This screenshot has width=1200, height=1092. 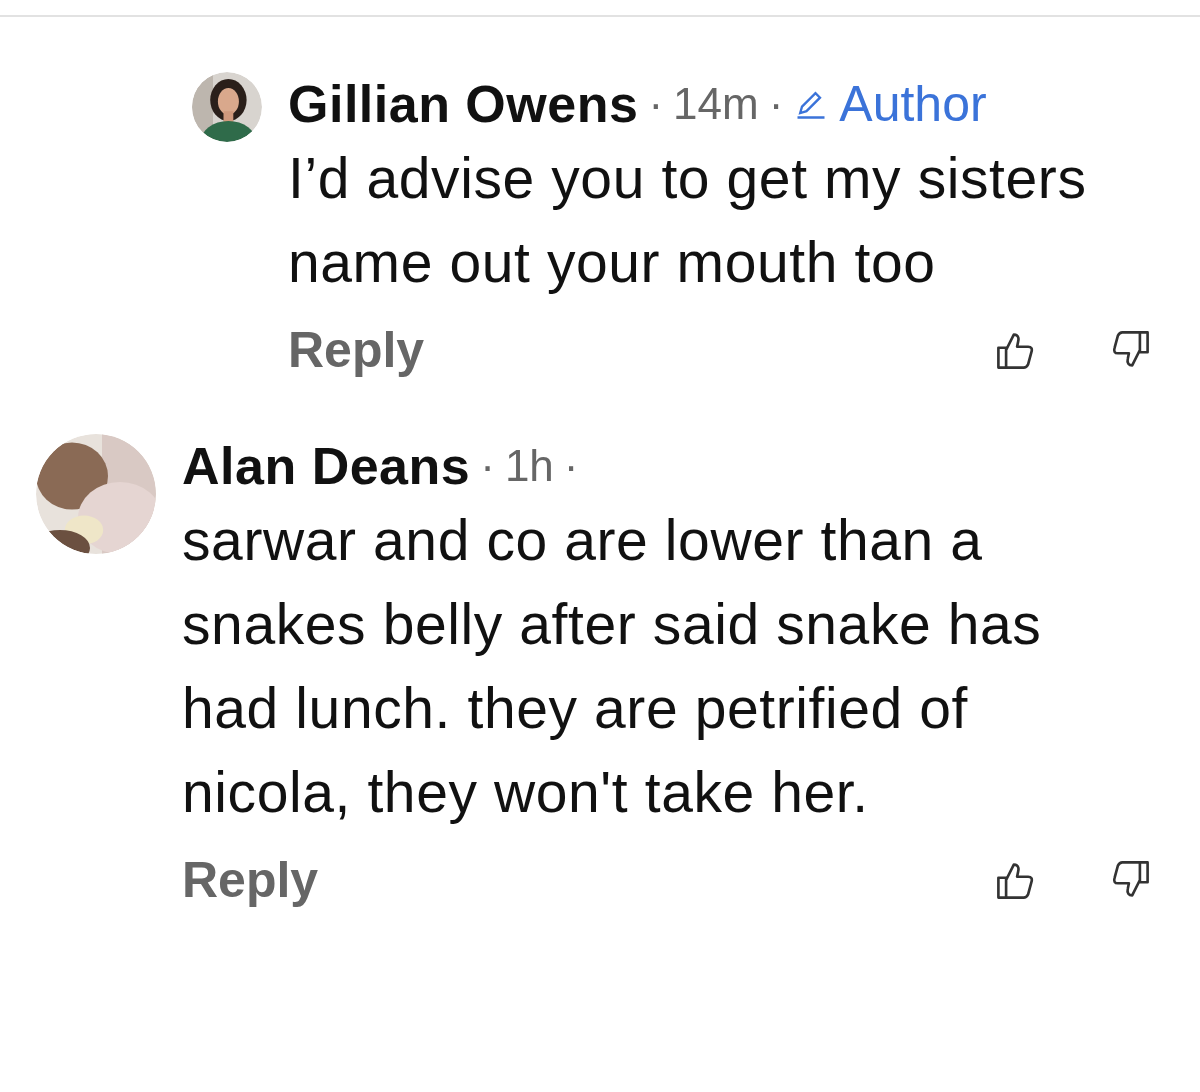 What do you see at coordinates (529, 466) in the screenshot?
I see `timestamp: 1h` at bounding box center [529, 466].